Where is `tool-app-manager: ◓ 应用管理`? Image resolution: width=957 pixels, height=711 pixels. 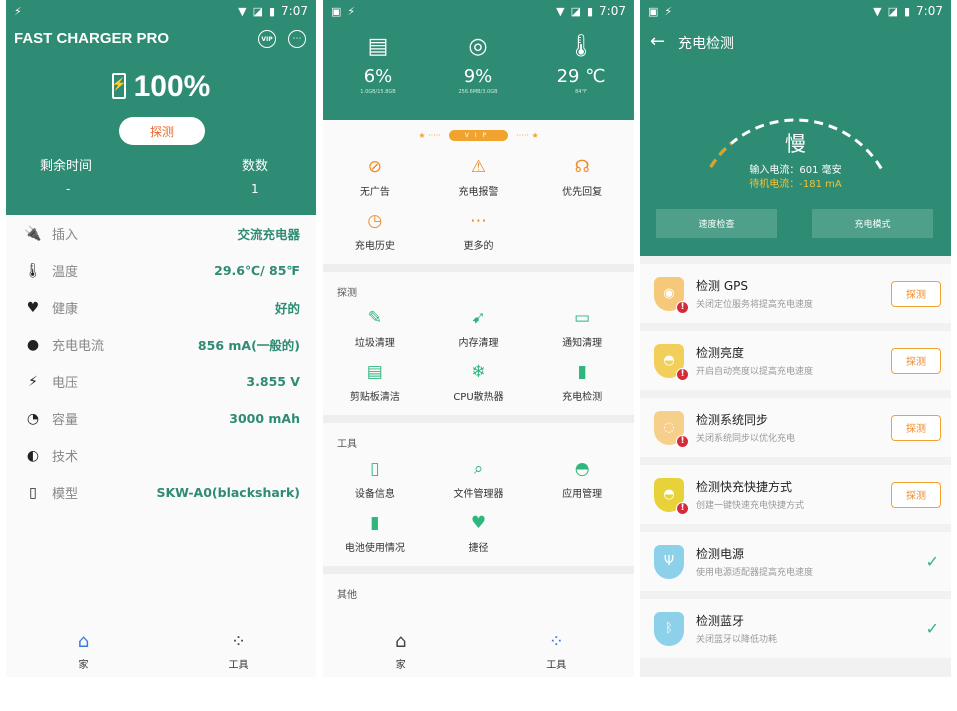 tool-app-manager: ◓ 应用管理 is located at coordinates (582, 479).